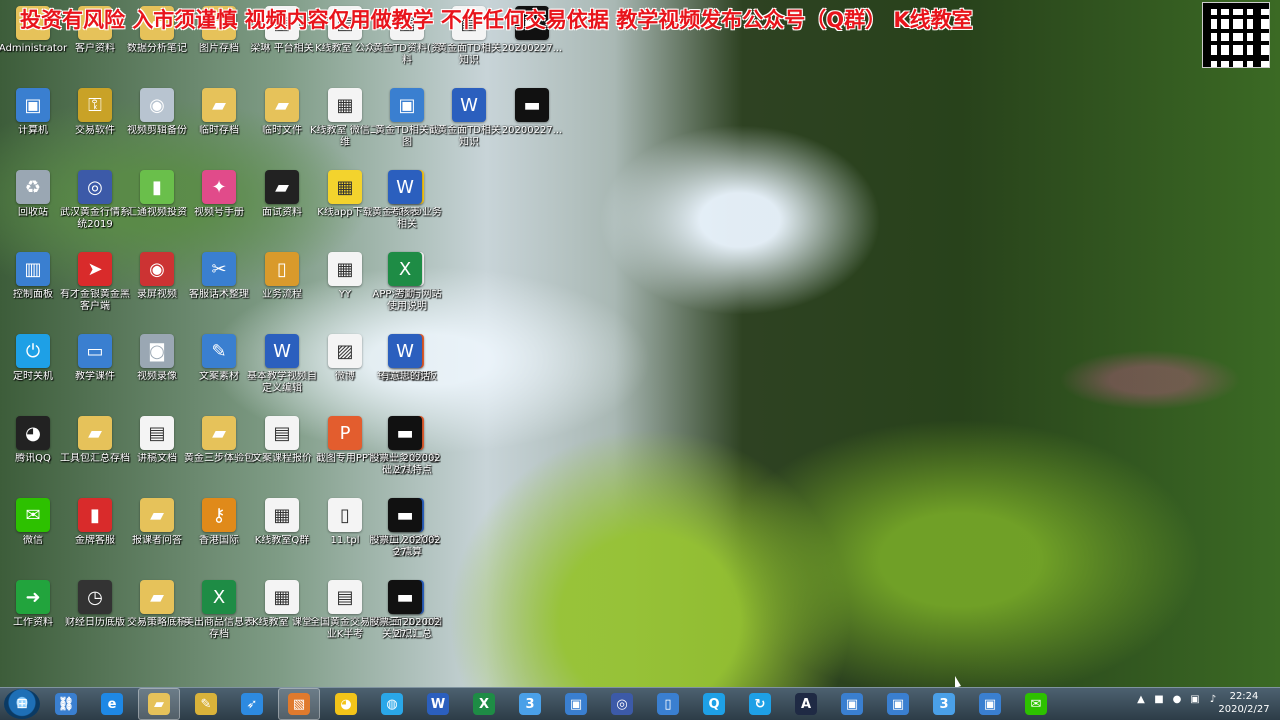 Image resolution: width=1280 pixels, height=720 pixels. Describe the element at coordinates (282, 130) in the screenshot. I see `desktop-icon-label: 临时文件` at that location.